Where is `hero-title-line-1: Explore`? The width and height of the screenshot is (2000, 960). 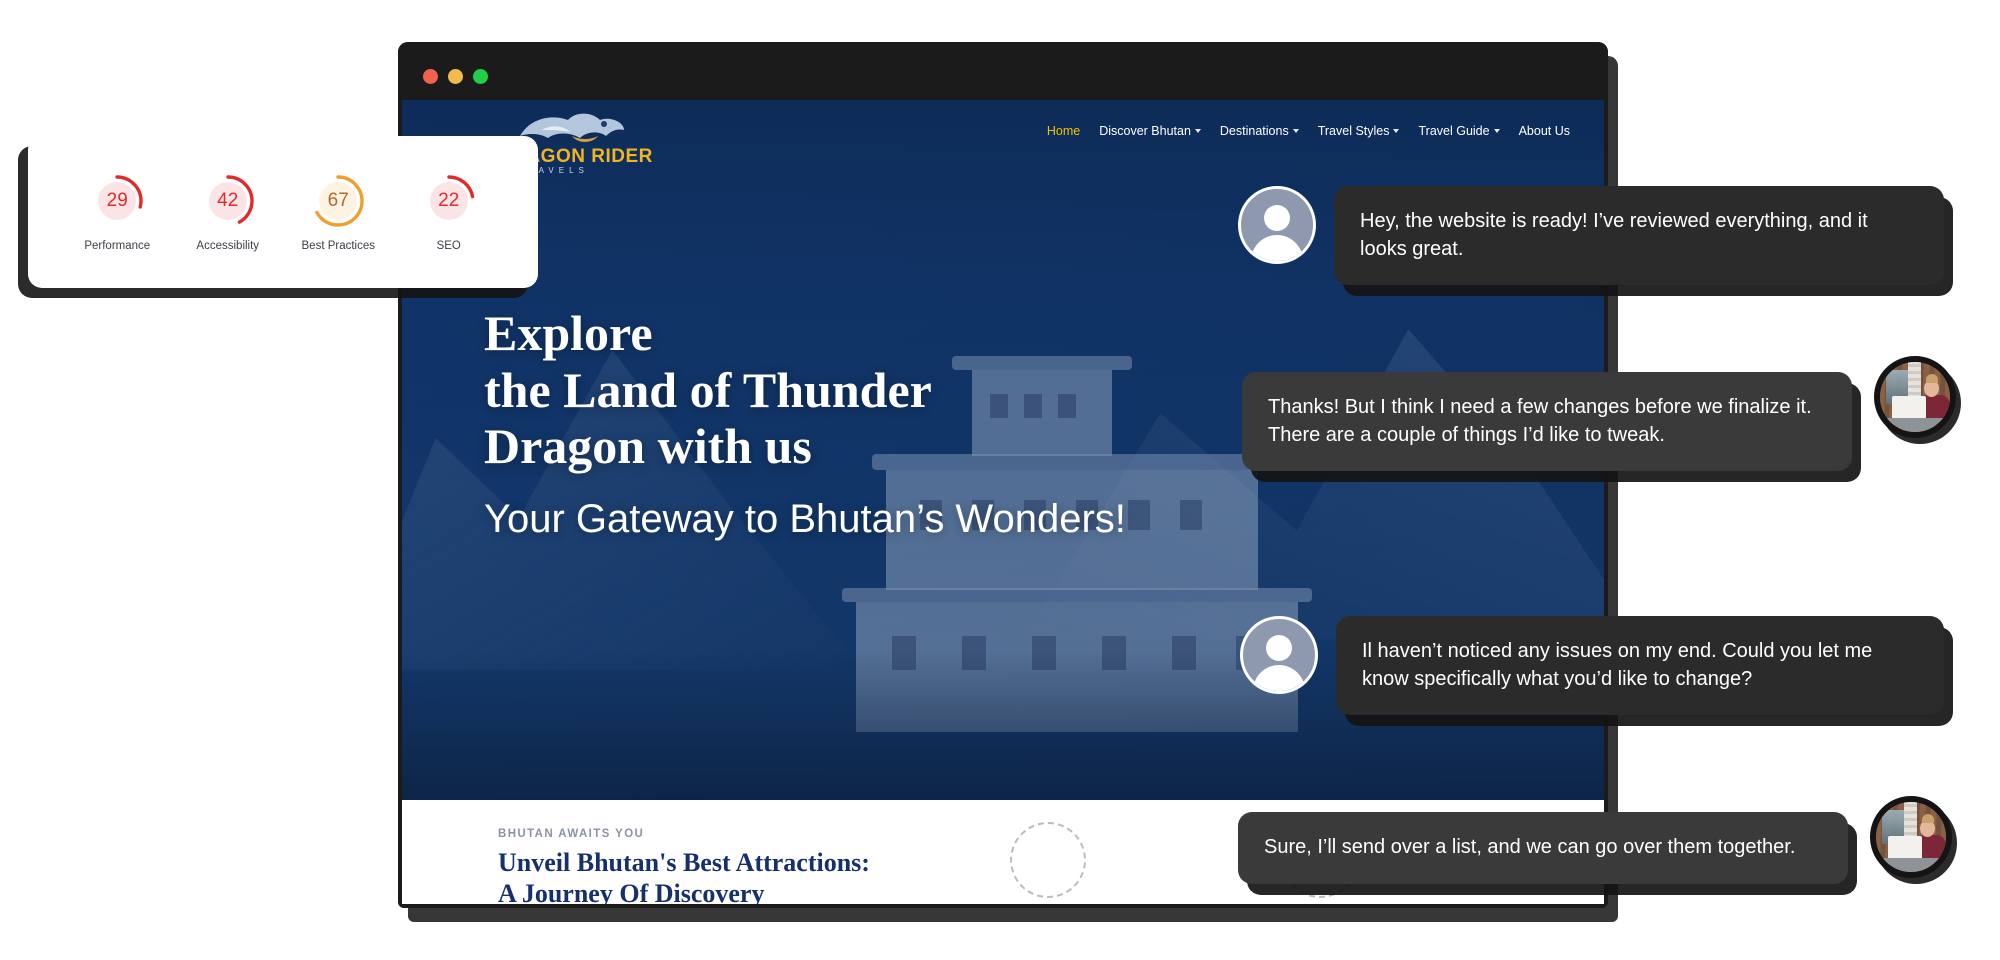 hero-title-line-1: Explore is located at coordinates (568, 333).